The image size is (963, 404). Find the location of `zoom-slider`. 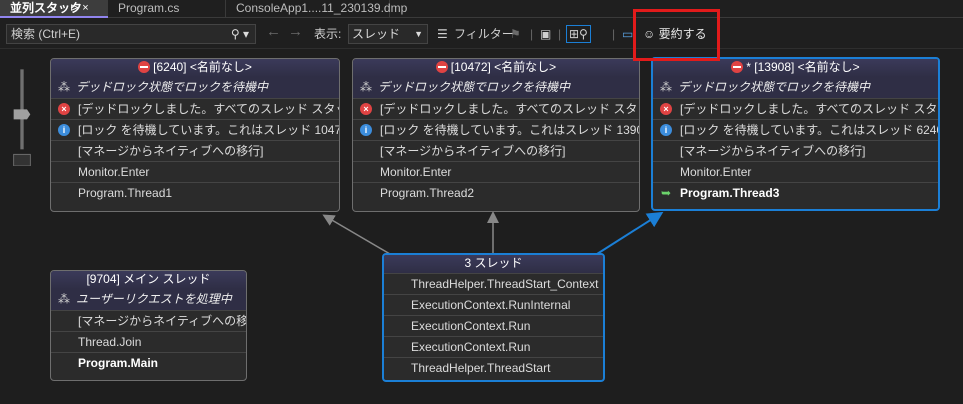

zoom-slider is located at coordinates (22, 116).